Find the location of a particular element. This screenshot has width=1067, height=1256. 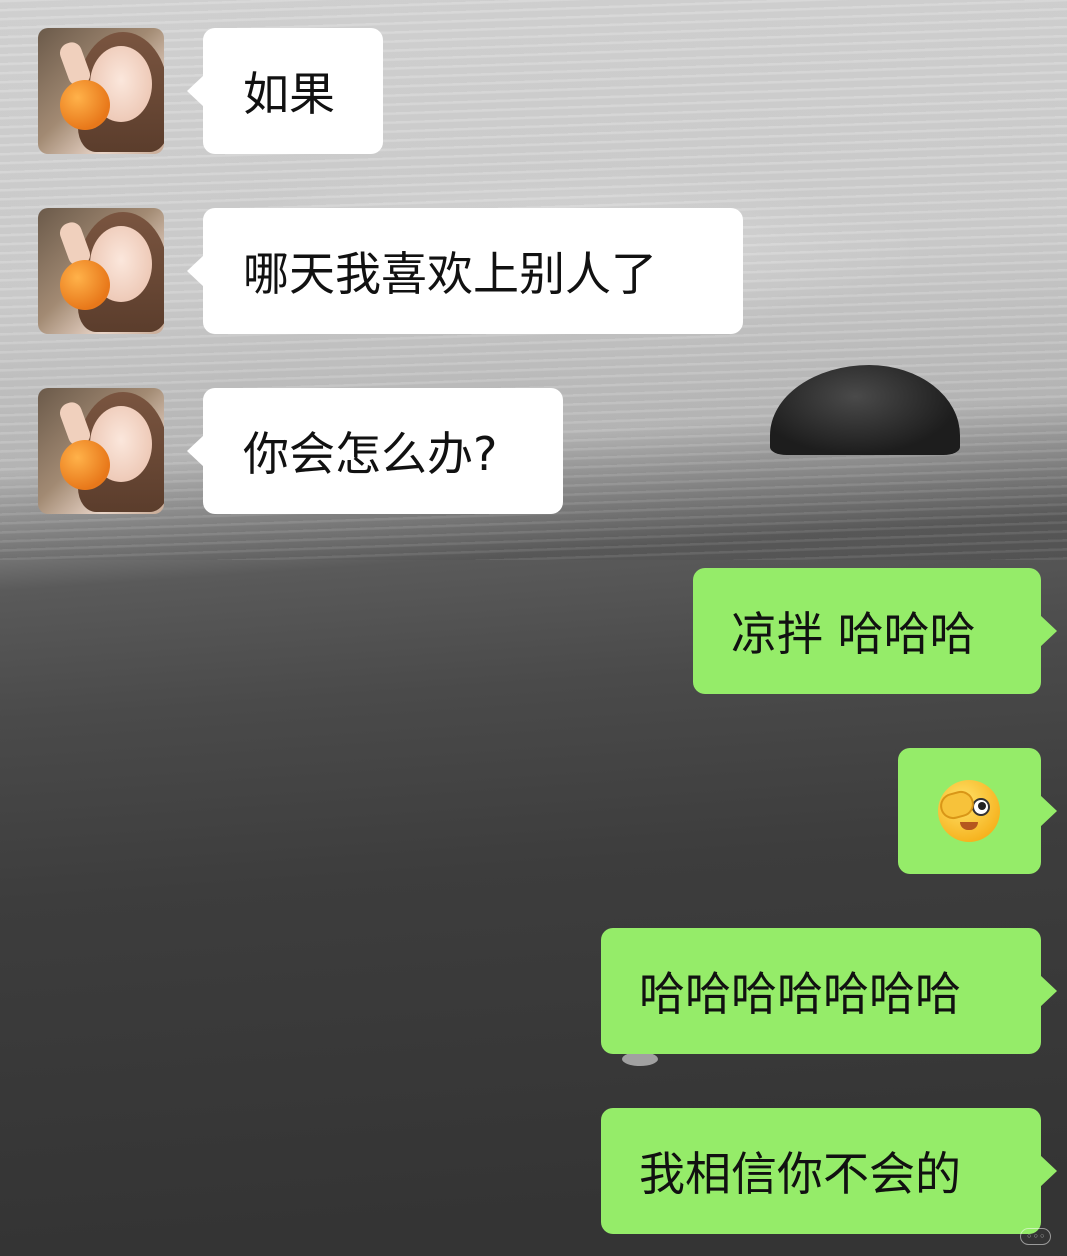

message-text: 哪天我喜欢上别人了 is located at coordinates (450, 274).